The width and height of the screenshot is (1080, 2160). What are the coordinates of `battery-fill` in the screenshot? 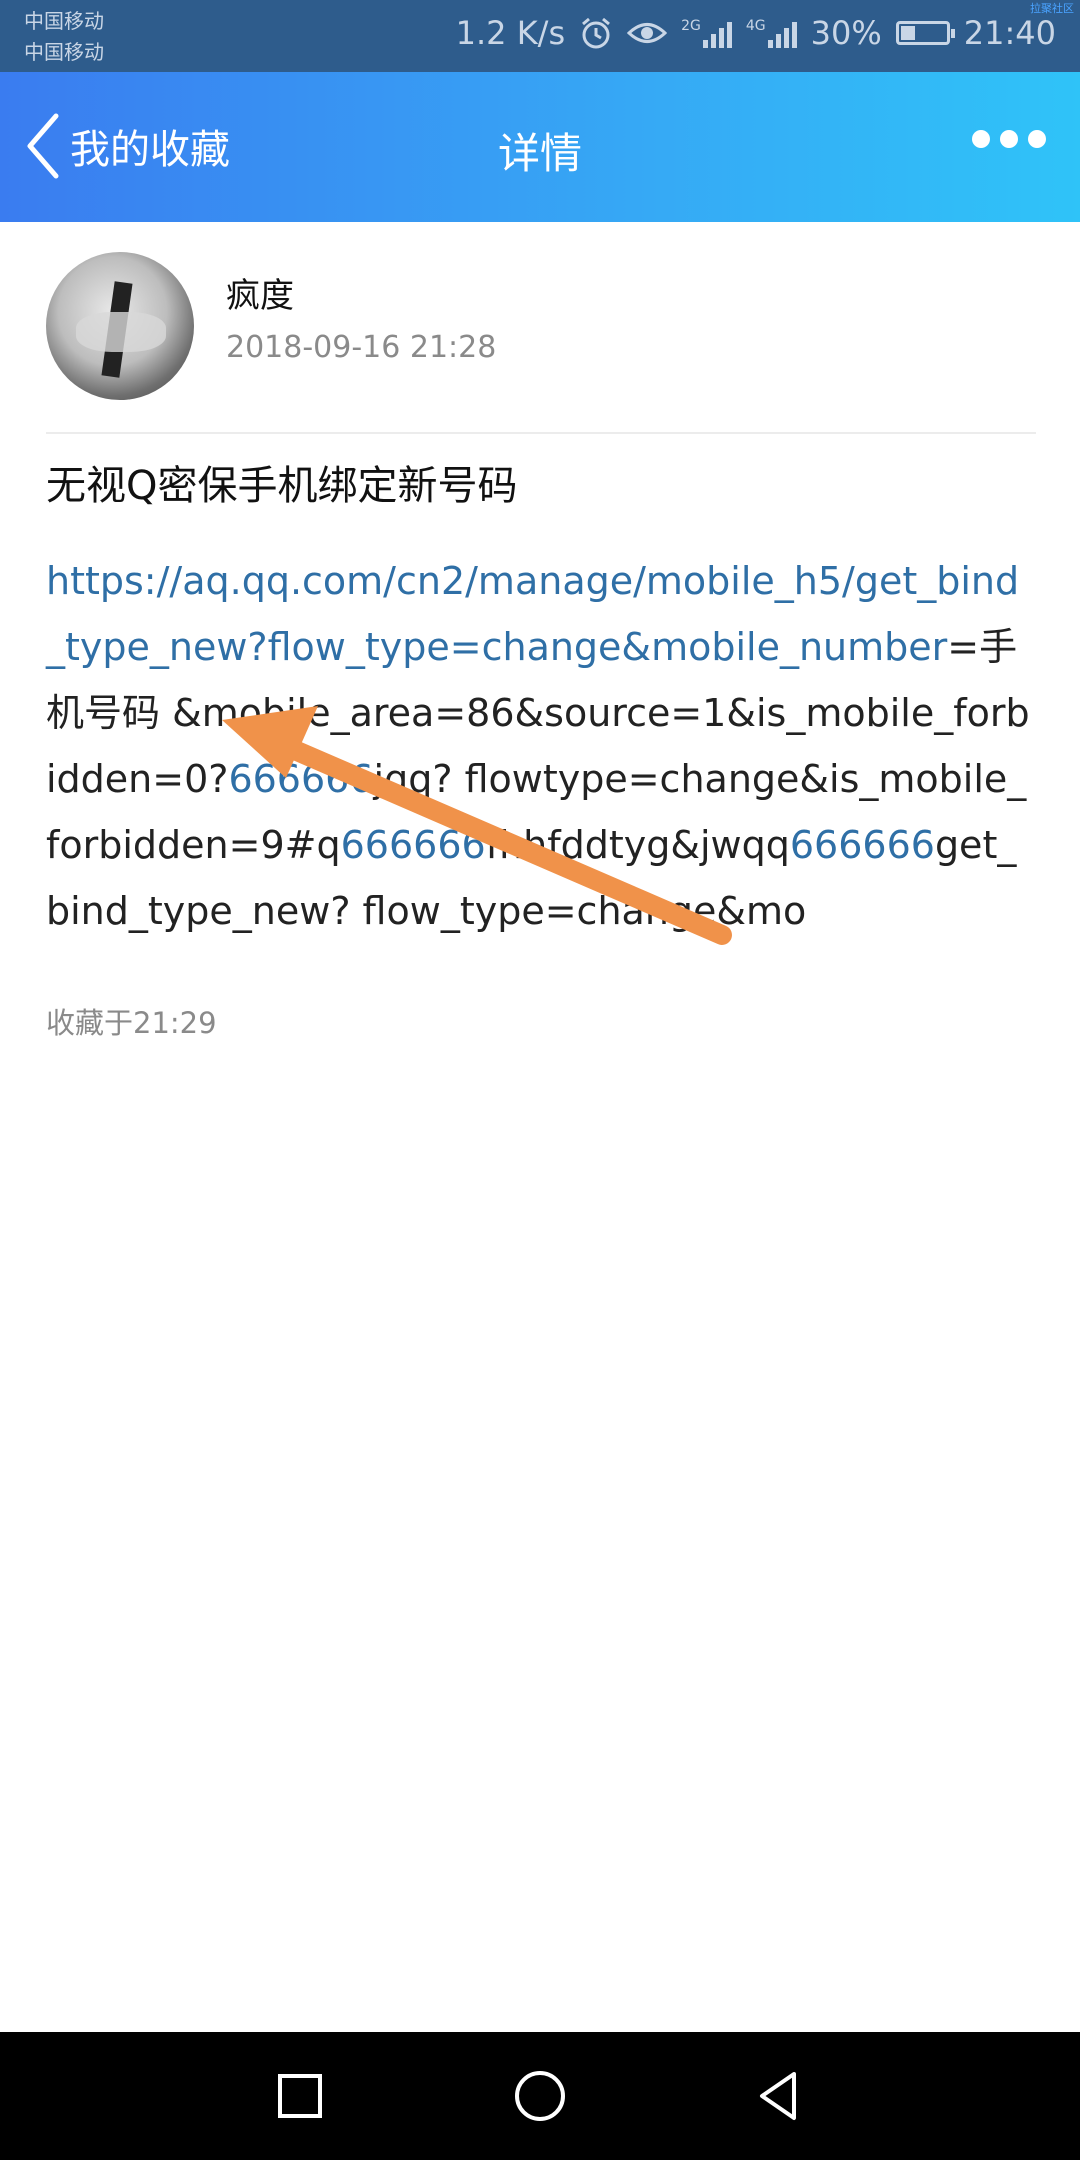 It's located at (908, 33).